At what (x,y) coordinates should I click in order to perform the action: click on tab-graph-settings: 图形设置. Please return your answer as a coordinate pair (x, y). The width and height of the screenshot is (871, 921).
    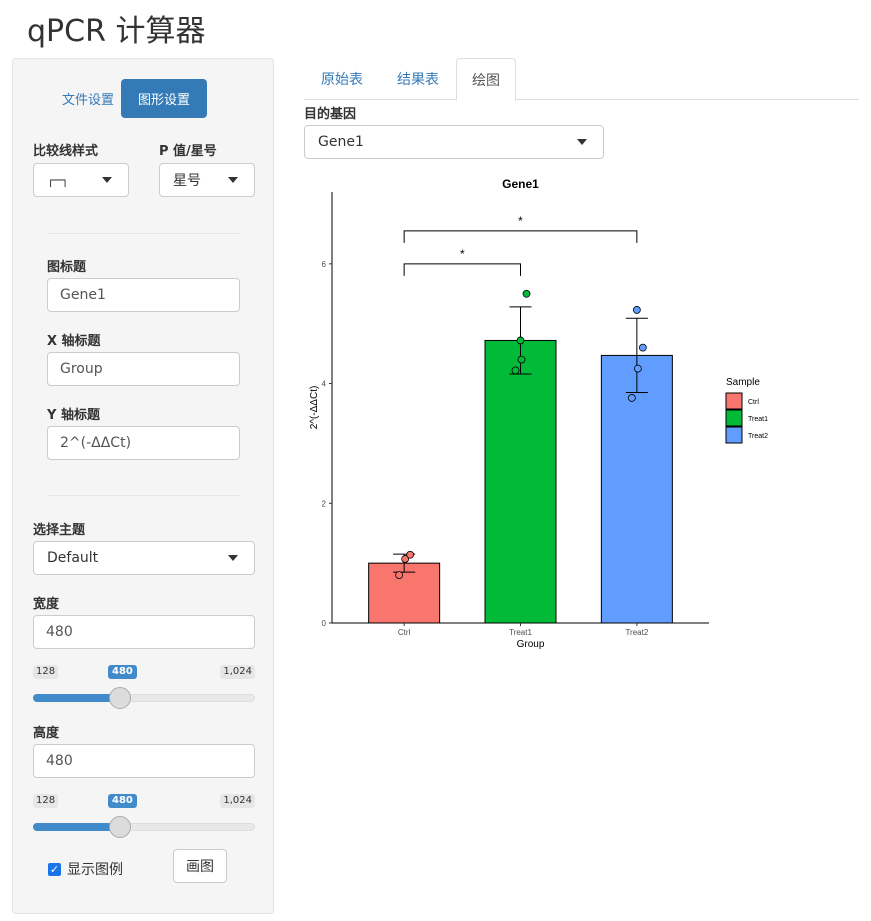
    Looking at the image, I should click on (164, 98).